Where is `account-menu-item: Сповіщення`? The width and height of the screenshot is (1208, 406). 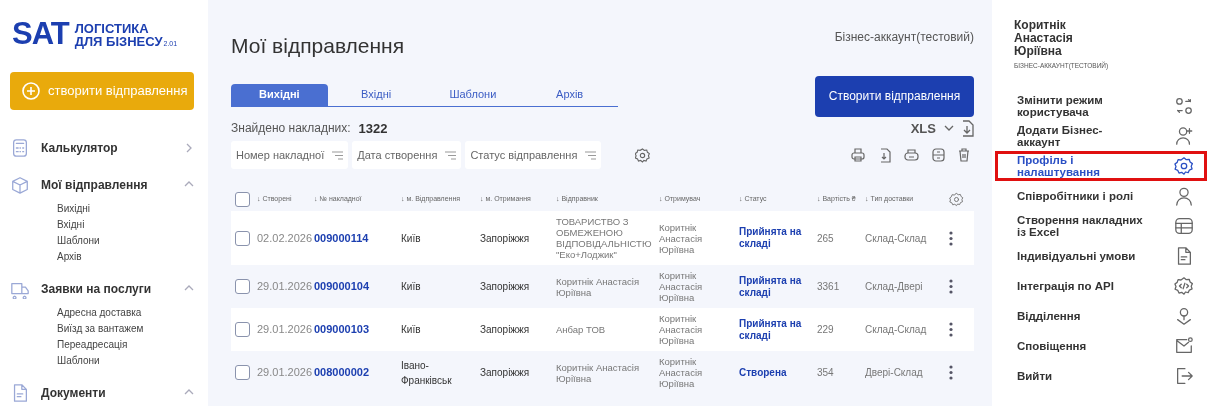 account-menu-item: Сповіщення is located at coordinates (1101, 345).